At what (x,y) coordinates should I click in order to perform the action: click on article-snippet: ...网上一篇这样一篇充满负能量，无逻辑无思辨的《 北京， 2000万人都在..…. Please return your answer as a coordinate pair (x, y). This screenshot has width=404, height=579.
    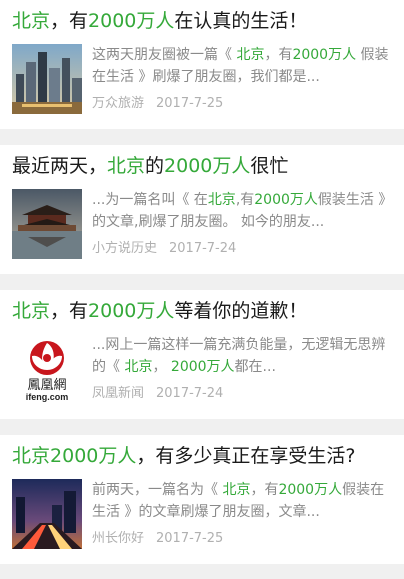
    Looking at the image, I should click on (242, 356).